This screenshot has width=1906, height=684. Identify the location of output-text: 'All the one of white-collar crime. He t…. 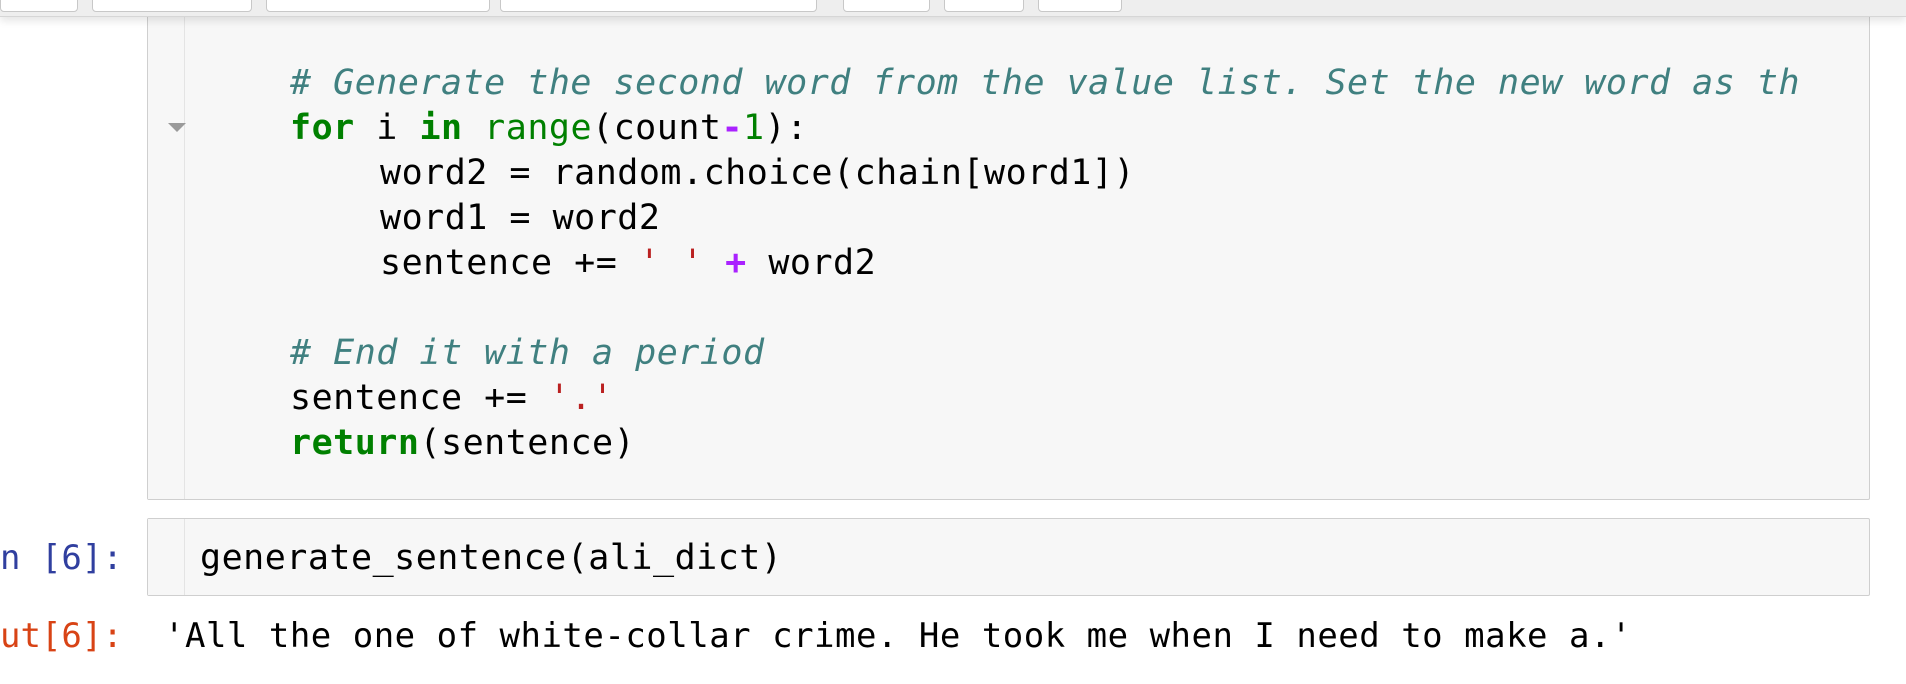
(898, 636).